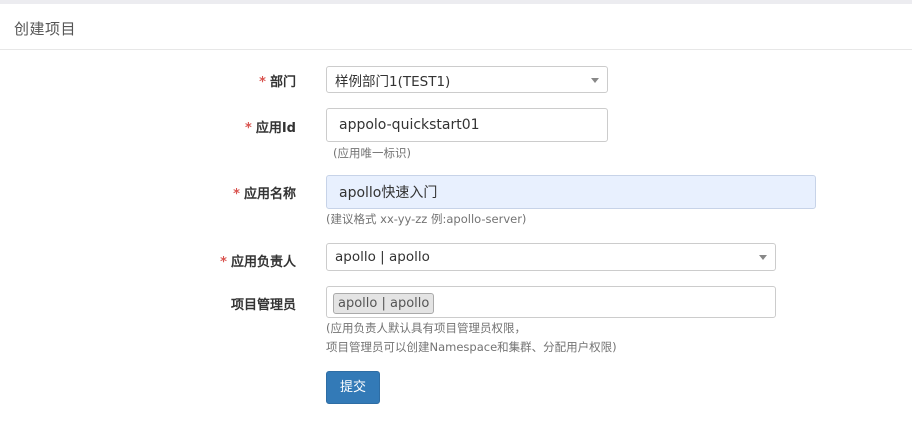  I want to click on owner-select-value: apollo | apollo, so click(382, 257).